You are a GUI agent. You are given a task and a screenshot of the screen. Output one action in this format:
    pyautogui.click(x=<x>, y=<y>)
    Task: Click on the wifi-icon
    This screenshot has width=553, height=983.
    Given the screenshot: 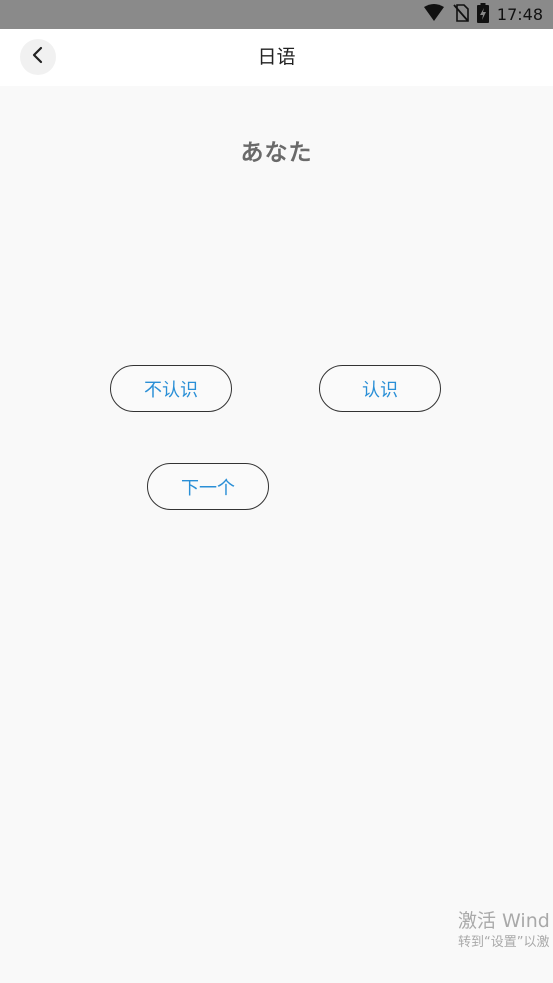 What is the action you would take?
    pyautogui.click(x=434, y=15)
    